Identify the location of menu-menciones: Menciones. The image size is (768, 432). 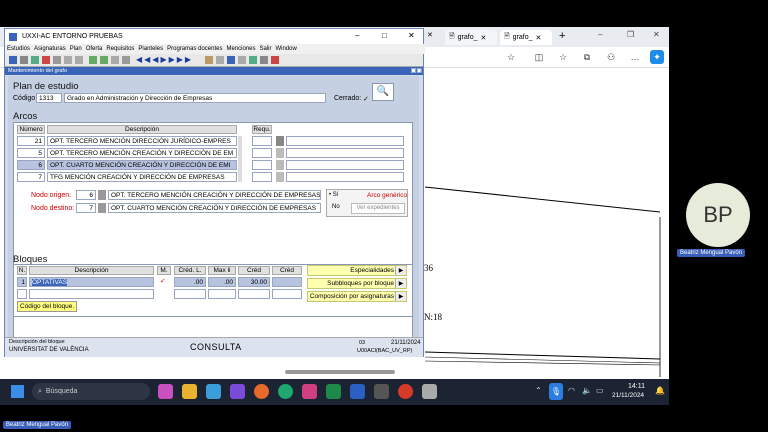
(240, 49).